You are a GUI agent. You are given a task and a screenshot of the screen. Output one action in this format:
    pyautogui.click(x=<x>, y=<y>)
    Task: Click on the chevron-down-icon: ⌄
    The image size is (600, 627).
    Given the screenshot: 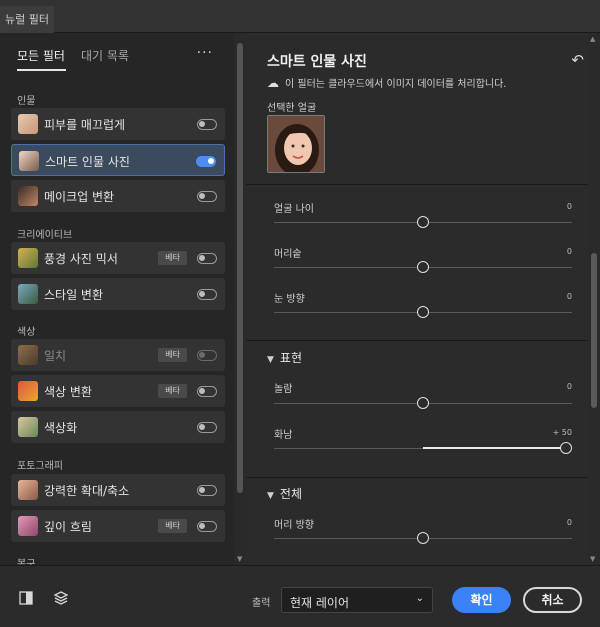 What is the action you would take?
    pyautogui.click(x=419, y=598)
    